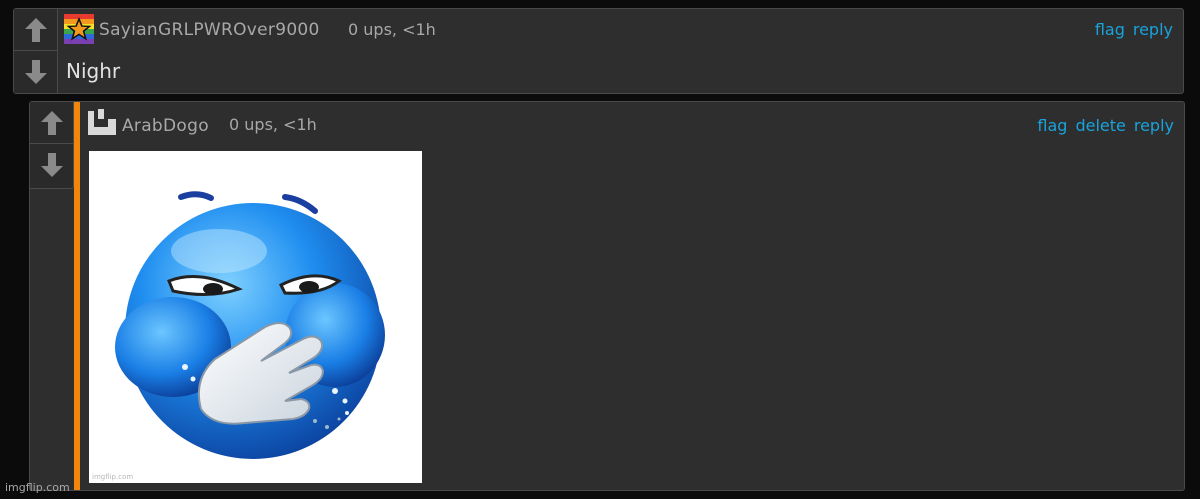 This screenshot has height=499, width=1200. I want to click on imgflip-watermark: imgflip.com, so click(37, 487).